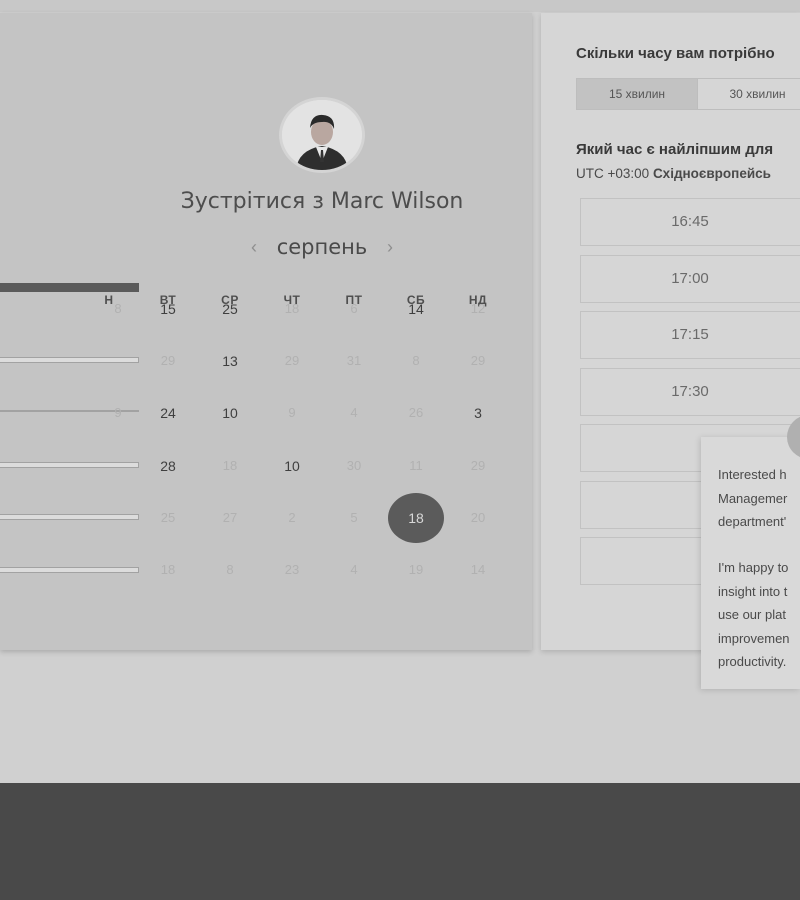 The height and width of the screenshot is (900, 800). I want to click on calendar-day: 2, so click(292, 518).